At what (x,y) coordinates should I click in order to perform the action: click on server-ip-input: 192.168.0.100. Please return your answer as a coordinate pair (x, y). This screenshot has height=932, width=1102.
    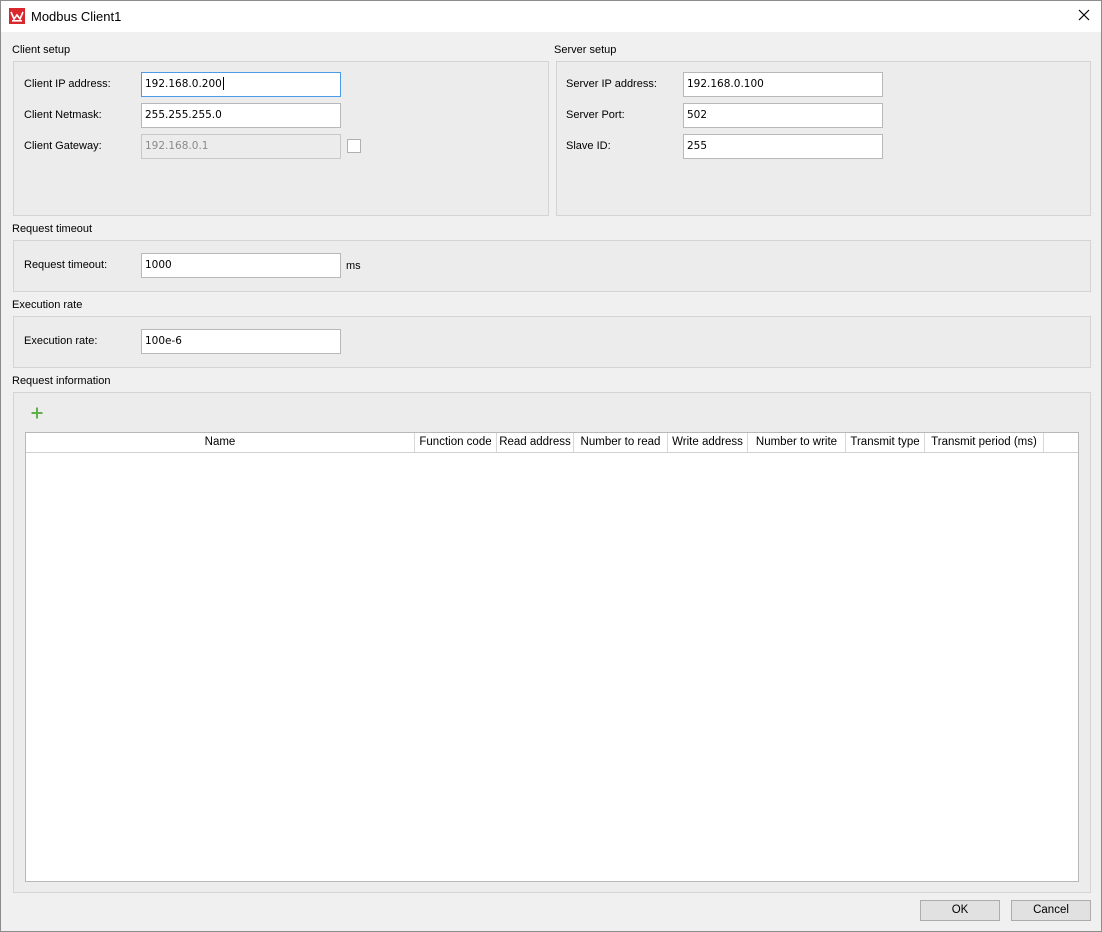
    Looking at the image, I should click on (783, 84).